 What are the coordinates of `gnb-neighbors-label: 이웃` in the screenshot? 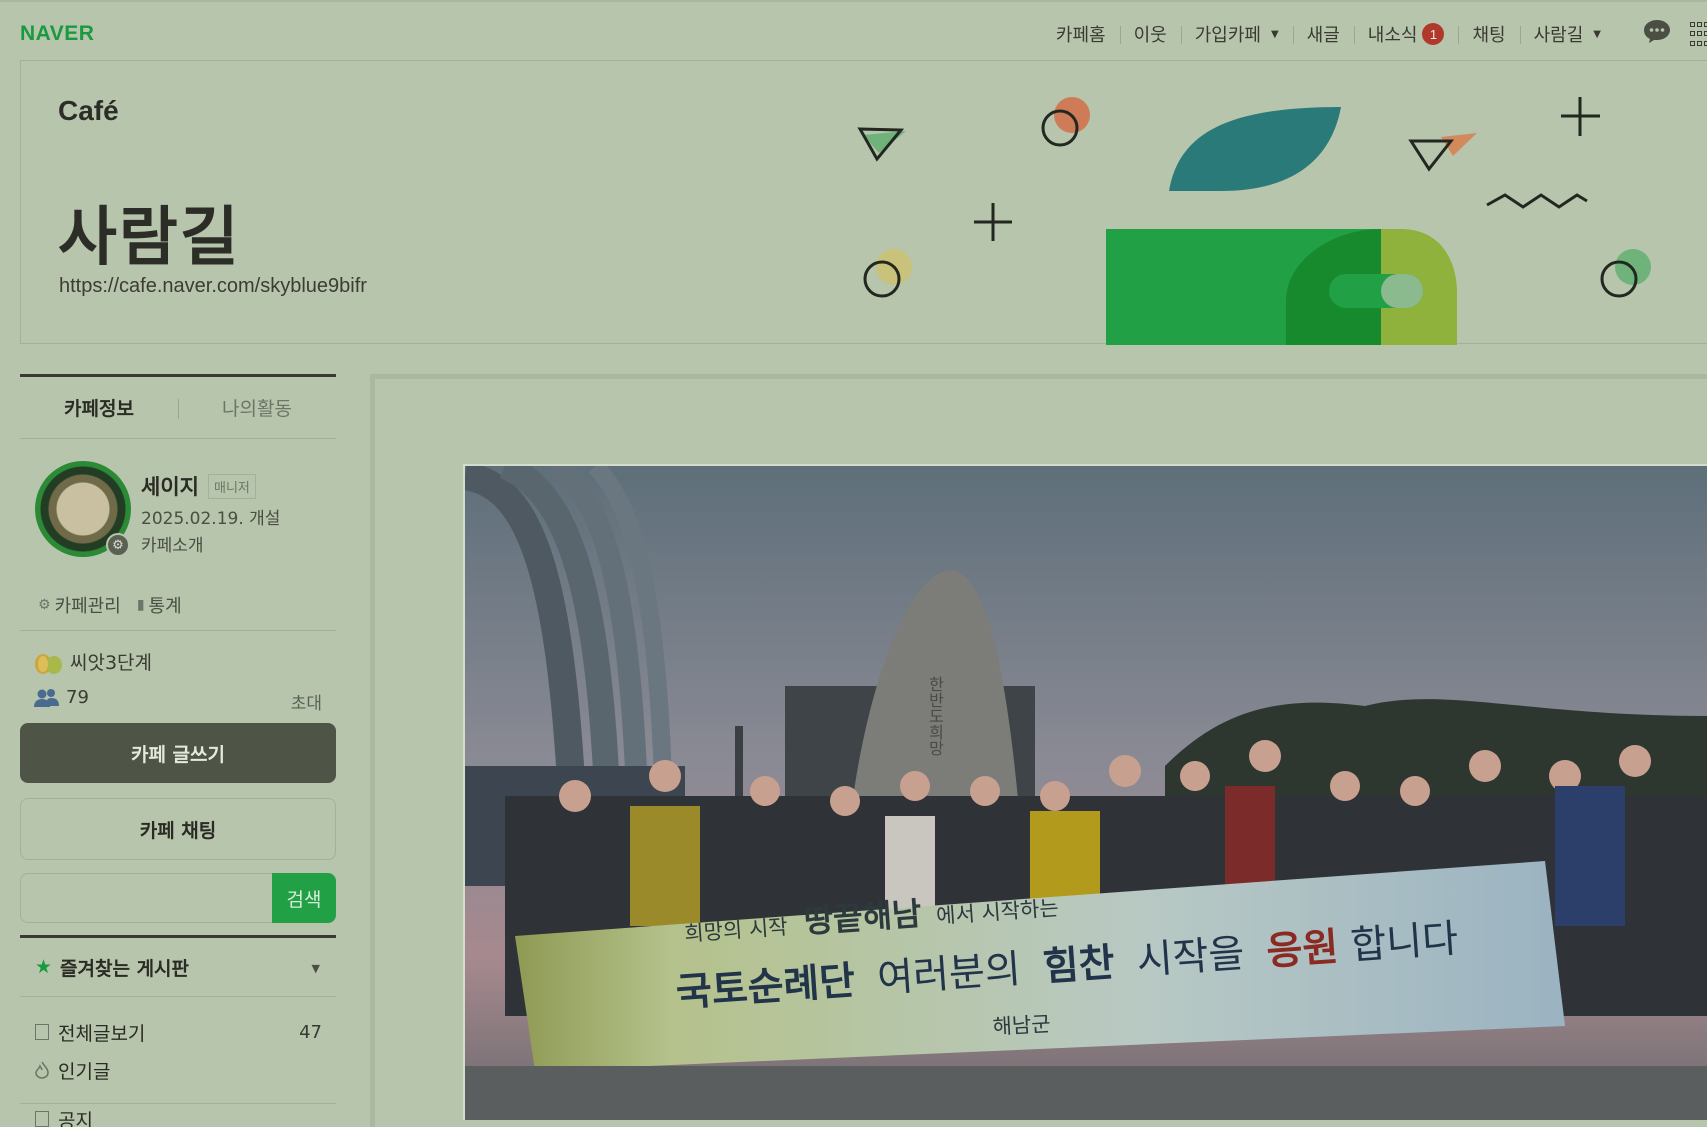 It's located at (1150, 35).